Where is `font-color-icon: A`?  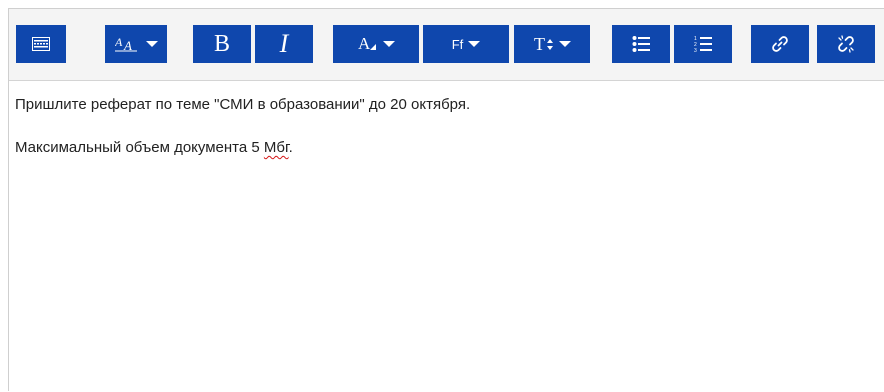
font-color-icon: A is located at coordinates (368, 44).